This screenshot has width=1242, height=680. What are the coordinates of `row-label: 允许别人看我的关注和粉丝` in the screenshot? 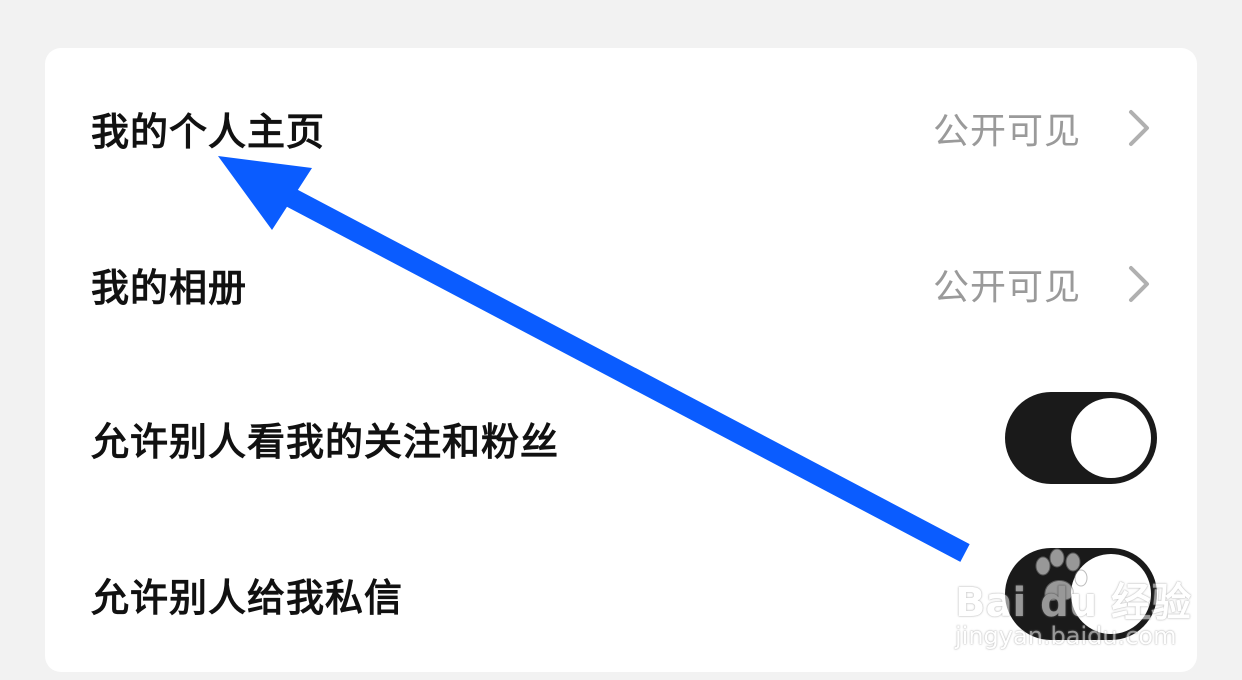 It's located at (325, 441).